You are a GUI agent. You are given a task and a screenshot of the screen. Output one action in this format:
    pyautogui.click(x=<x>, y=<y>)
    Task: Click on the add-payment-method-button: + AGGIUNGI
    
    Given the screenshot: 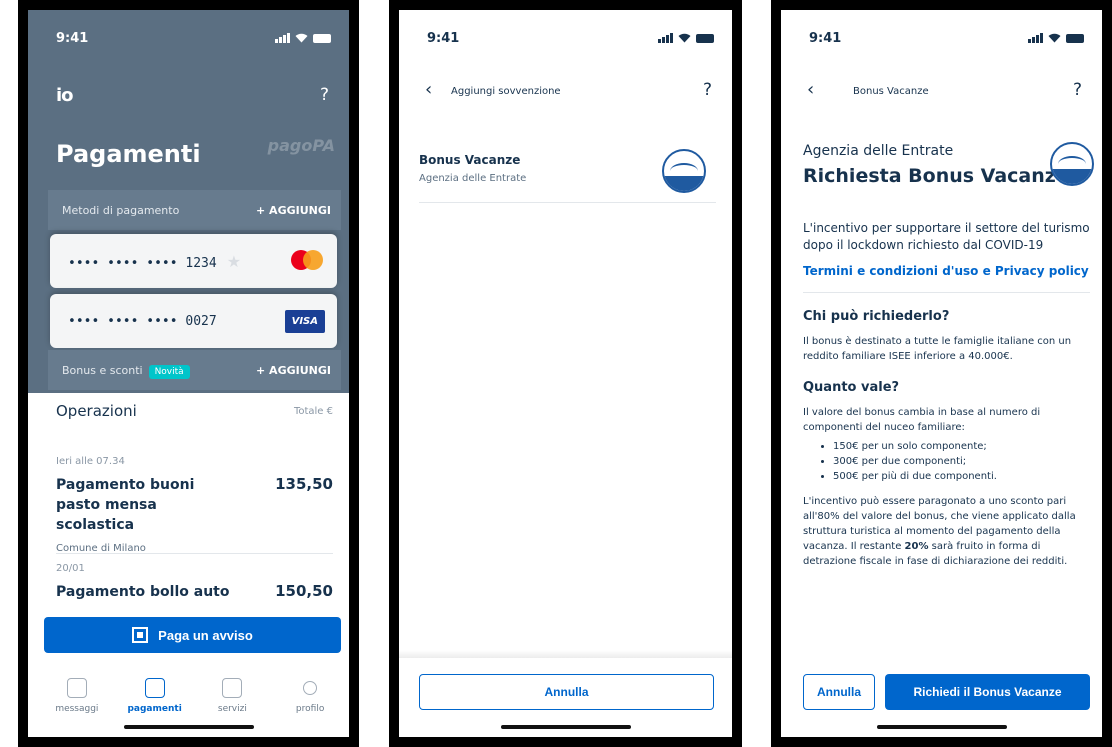 What is the action you would take?
    pyautogui.click(x=293, y=210)
    